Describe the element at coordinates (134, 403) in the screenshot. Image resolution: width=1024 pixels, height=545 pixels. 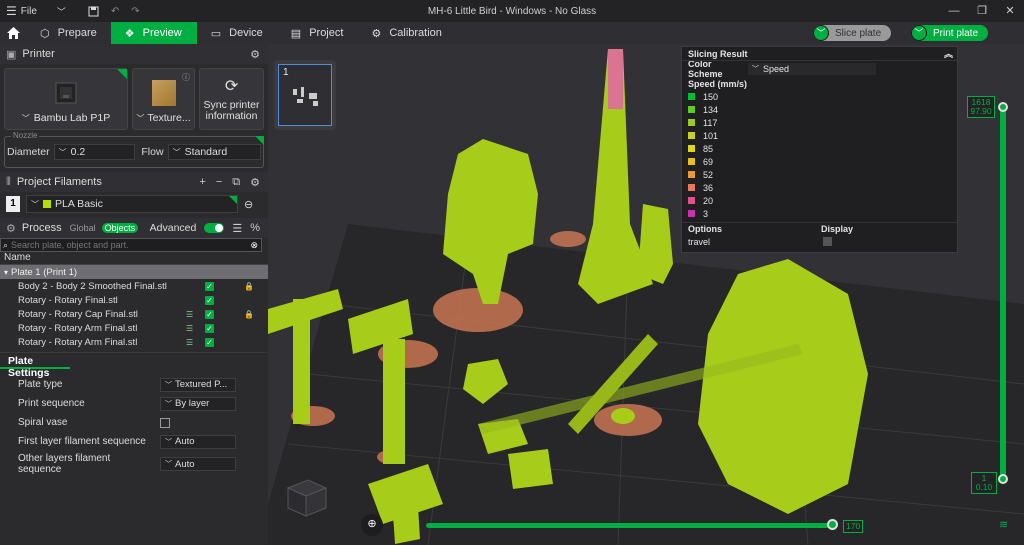
I see `print-sequence-row: Print sequence ﹀ By layer` at that location.